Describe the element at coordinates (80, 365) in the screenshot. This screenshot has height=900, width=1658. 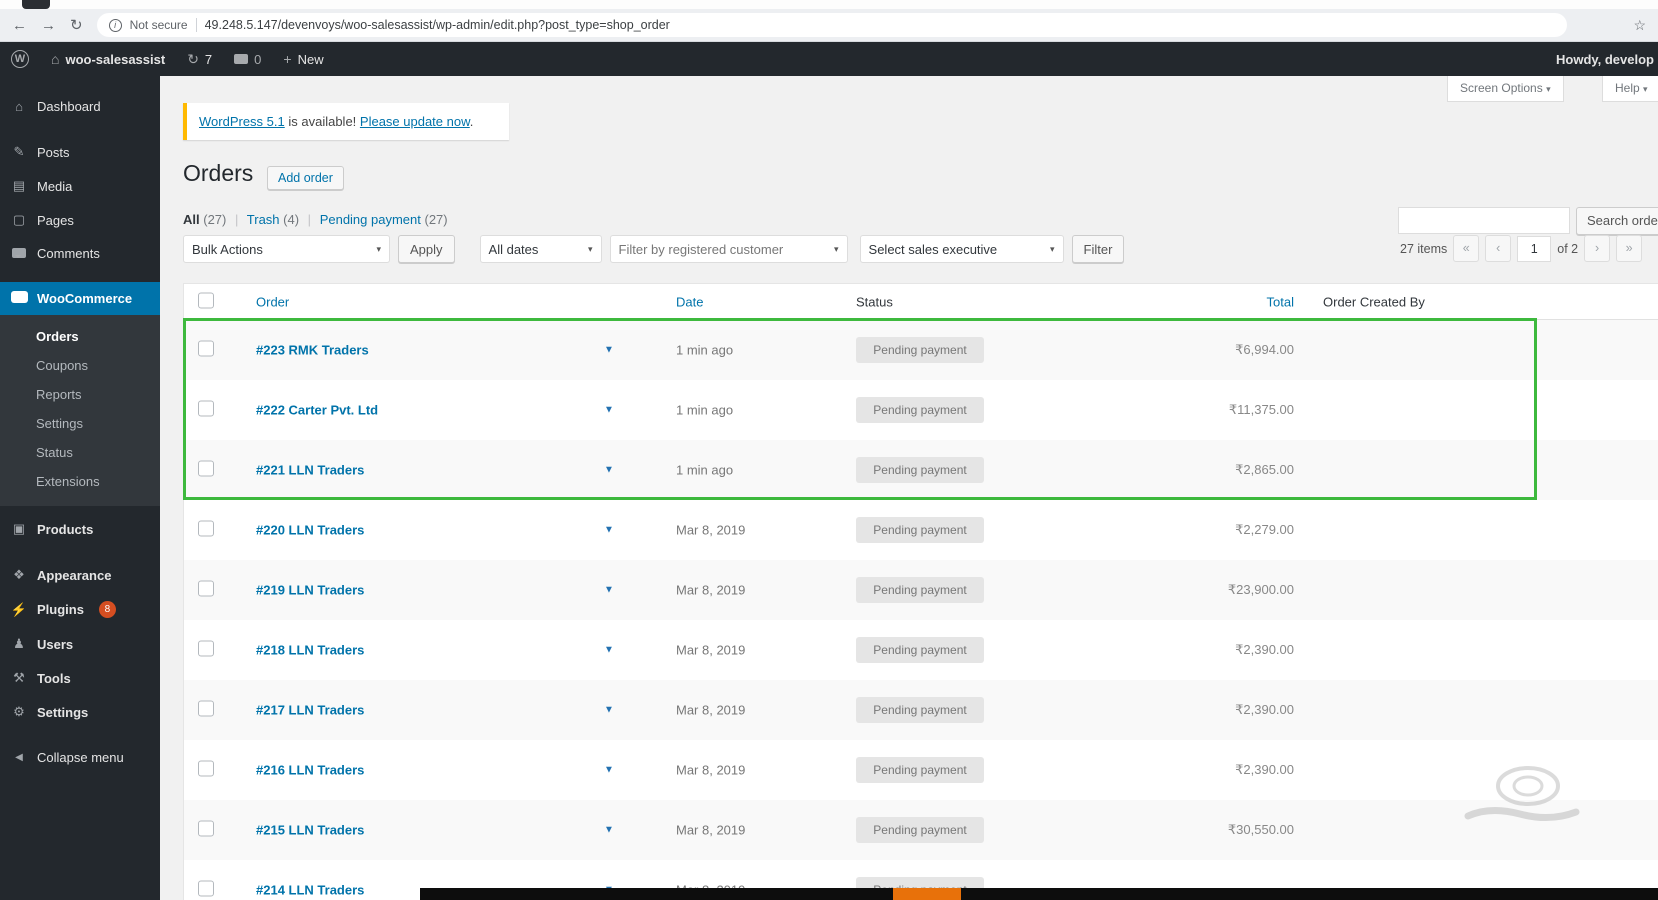
I see `submenu-item-coupons: Coupons` at that location.